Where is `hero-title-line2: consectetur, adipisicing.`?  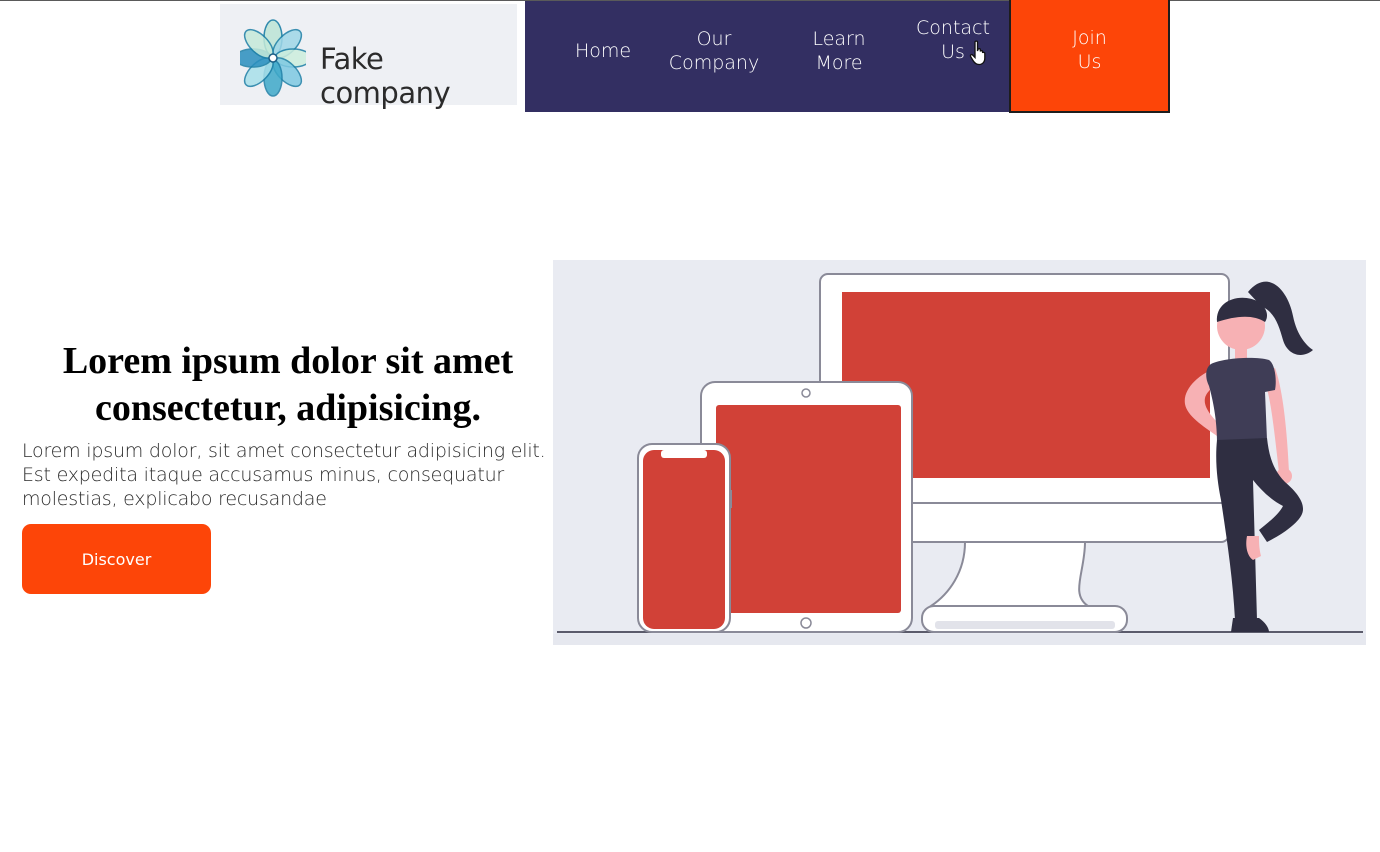 hero-title-line2: consectetur, adipisicing. is located at coordinates (288, 408).